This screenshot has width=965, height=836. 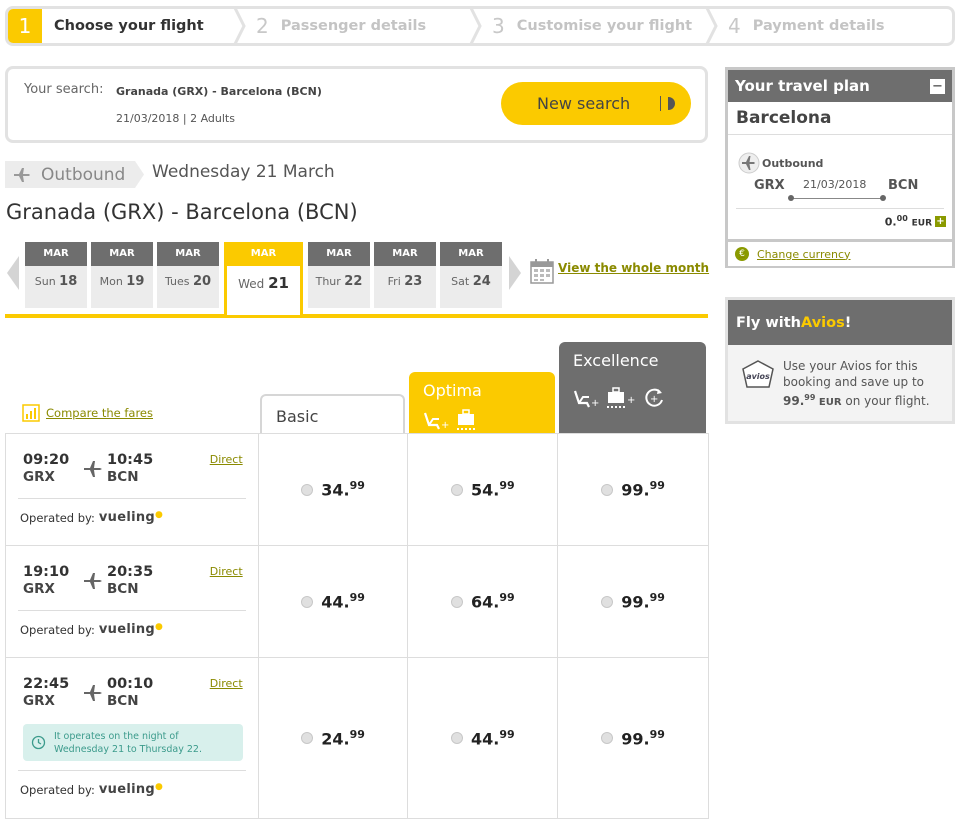 I want to click on plane-circle-icon, so click(x=749, y=163).